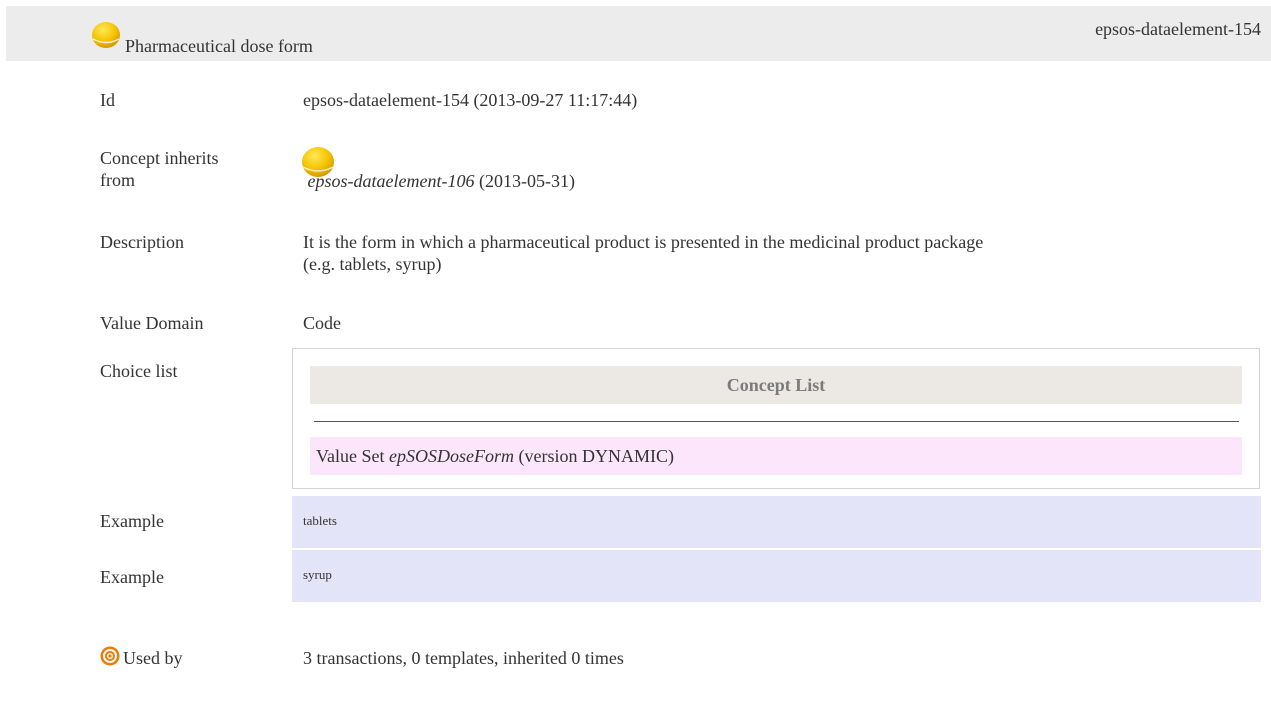  I want to click on inherits-value: epsos-dataelement-106 (2013-05-31), so click(439, 181).